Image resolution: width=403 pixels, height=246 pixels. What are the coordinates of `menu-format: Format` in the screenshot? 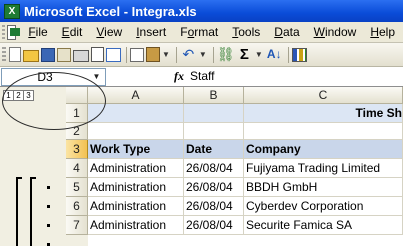 It's located at (200, 32).